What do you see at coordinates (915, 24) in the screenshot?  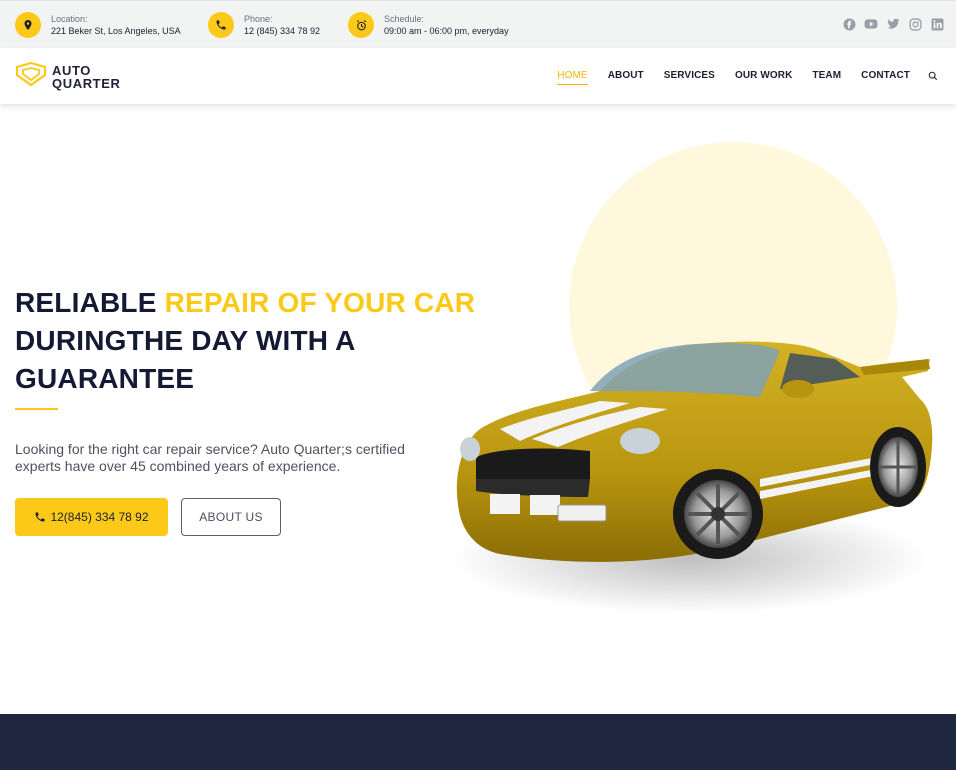 I see `instagram-icon` at bounding box center [915, 24].